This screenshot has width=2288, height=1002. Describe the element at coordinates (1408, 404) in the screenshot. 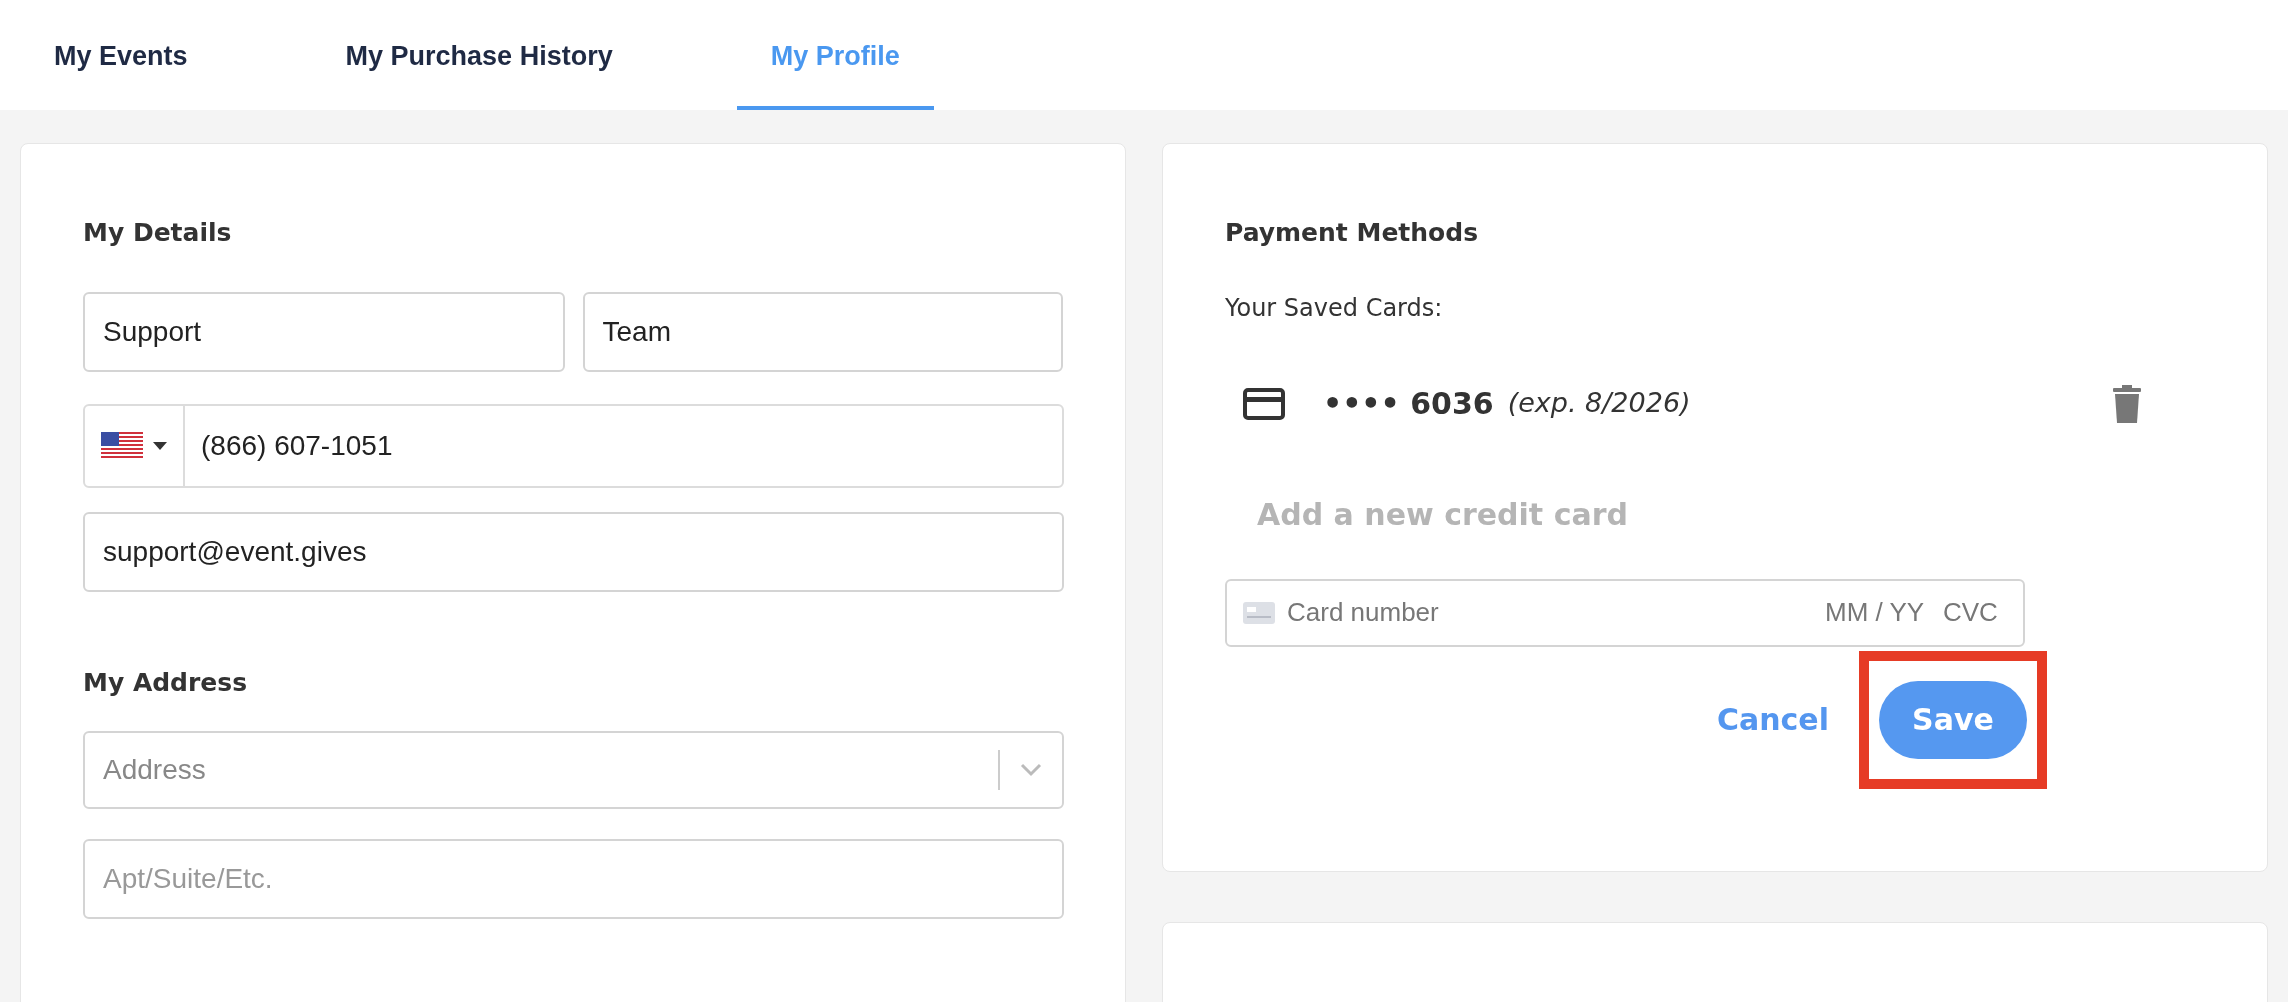

I see `card-number: •••• 6036` at that location.